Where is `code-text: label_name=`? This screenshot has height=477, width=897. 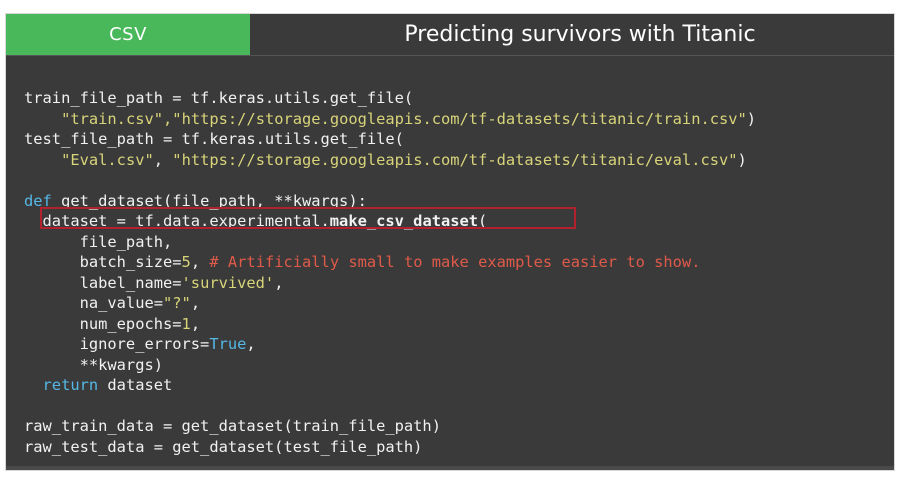 code-text: label_name= is located at coordinates (103, 282).